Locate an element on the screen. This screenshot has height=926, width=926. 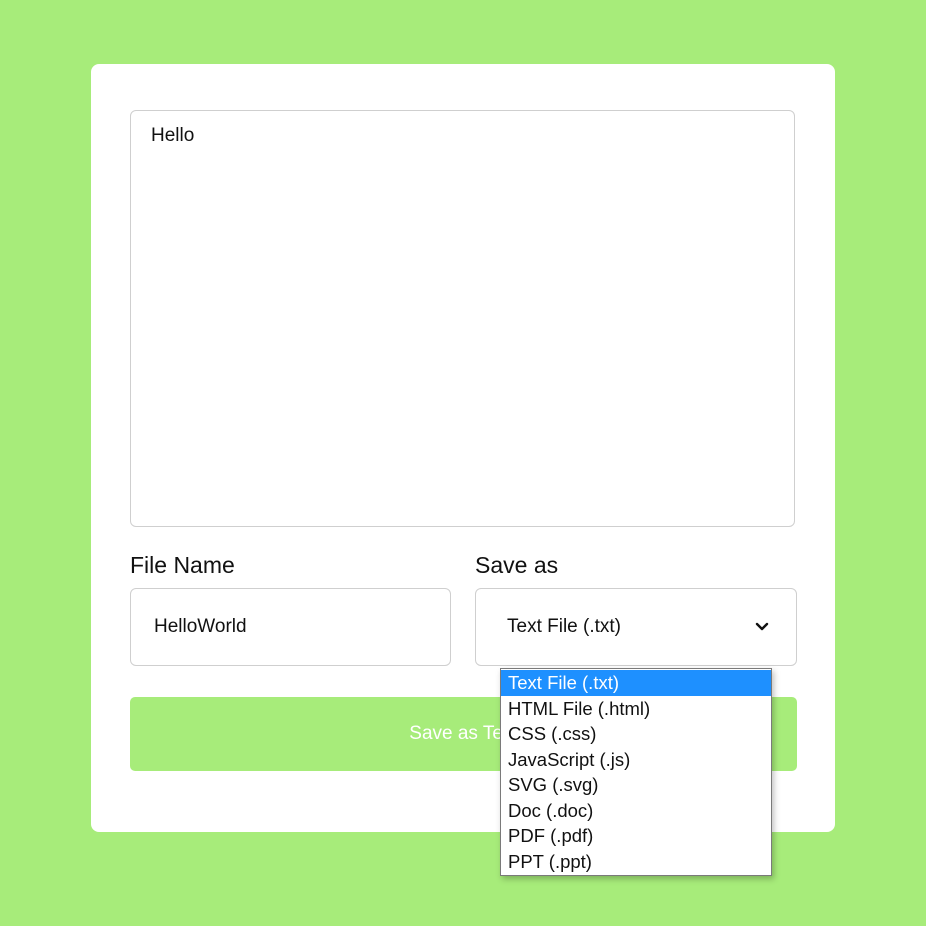
file-name-input: HelloWorld is located at coordinates (290, 627).